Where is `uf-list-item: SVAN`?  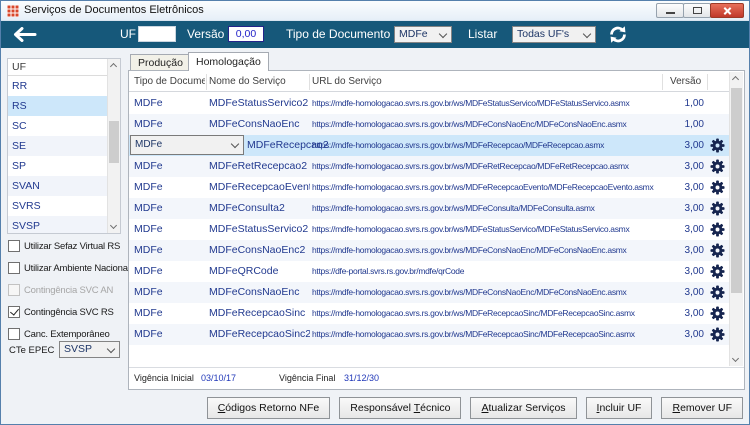
uf-list-item: SVAN is located at coordinates (57, 186).